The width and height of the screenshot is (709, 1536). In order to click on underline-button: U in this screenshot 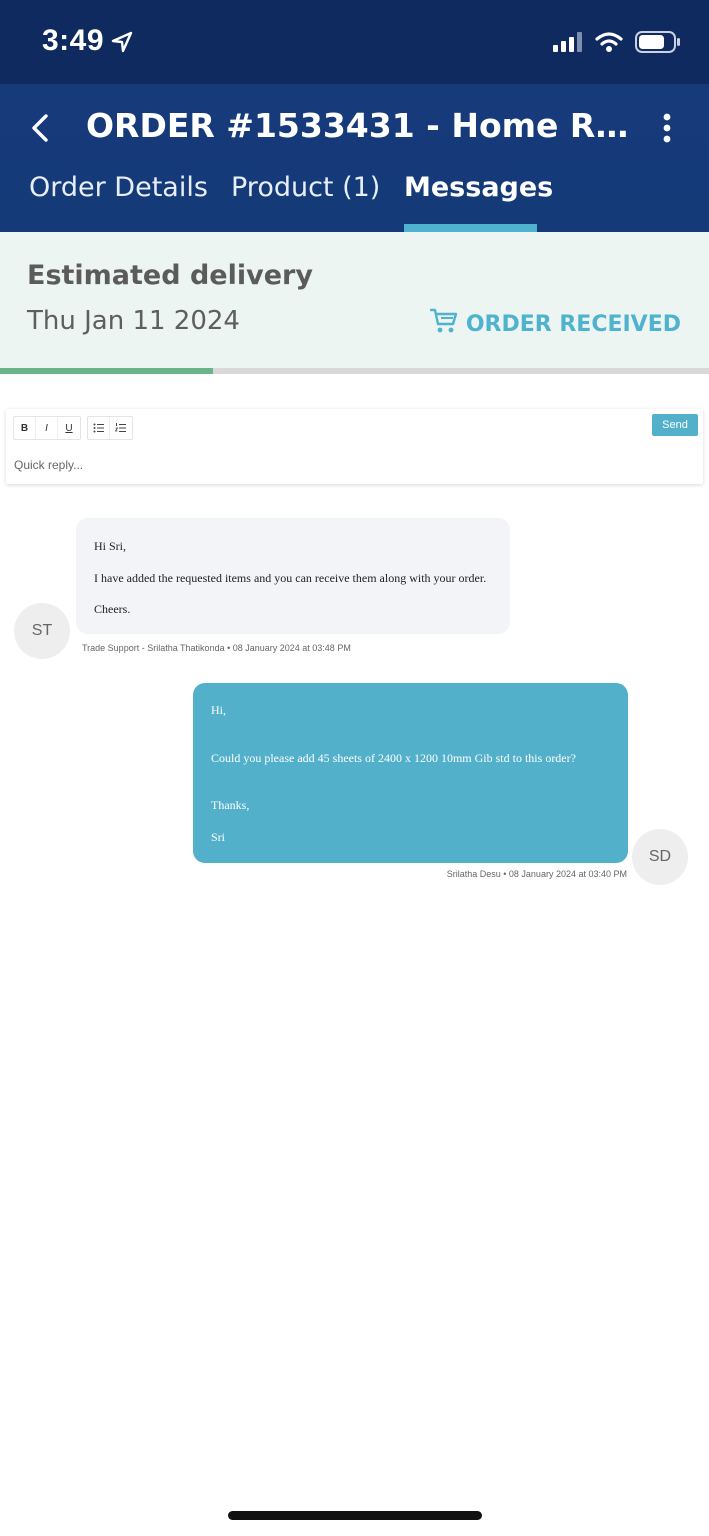, I will do `click(69, 428)`.